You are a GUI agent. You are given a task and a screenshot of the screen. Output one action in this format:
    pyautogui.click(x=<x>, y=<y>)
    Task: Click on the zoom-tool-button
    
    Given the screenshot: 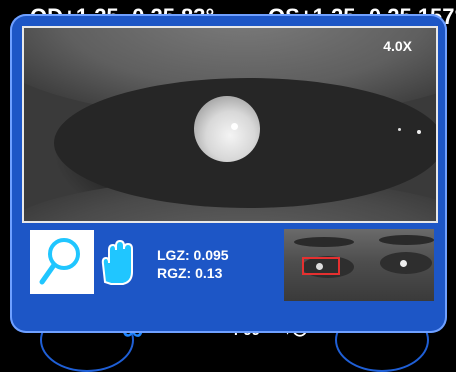 What is the action you would take?
    pyautogui.click(x=62, y=262)
    